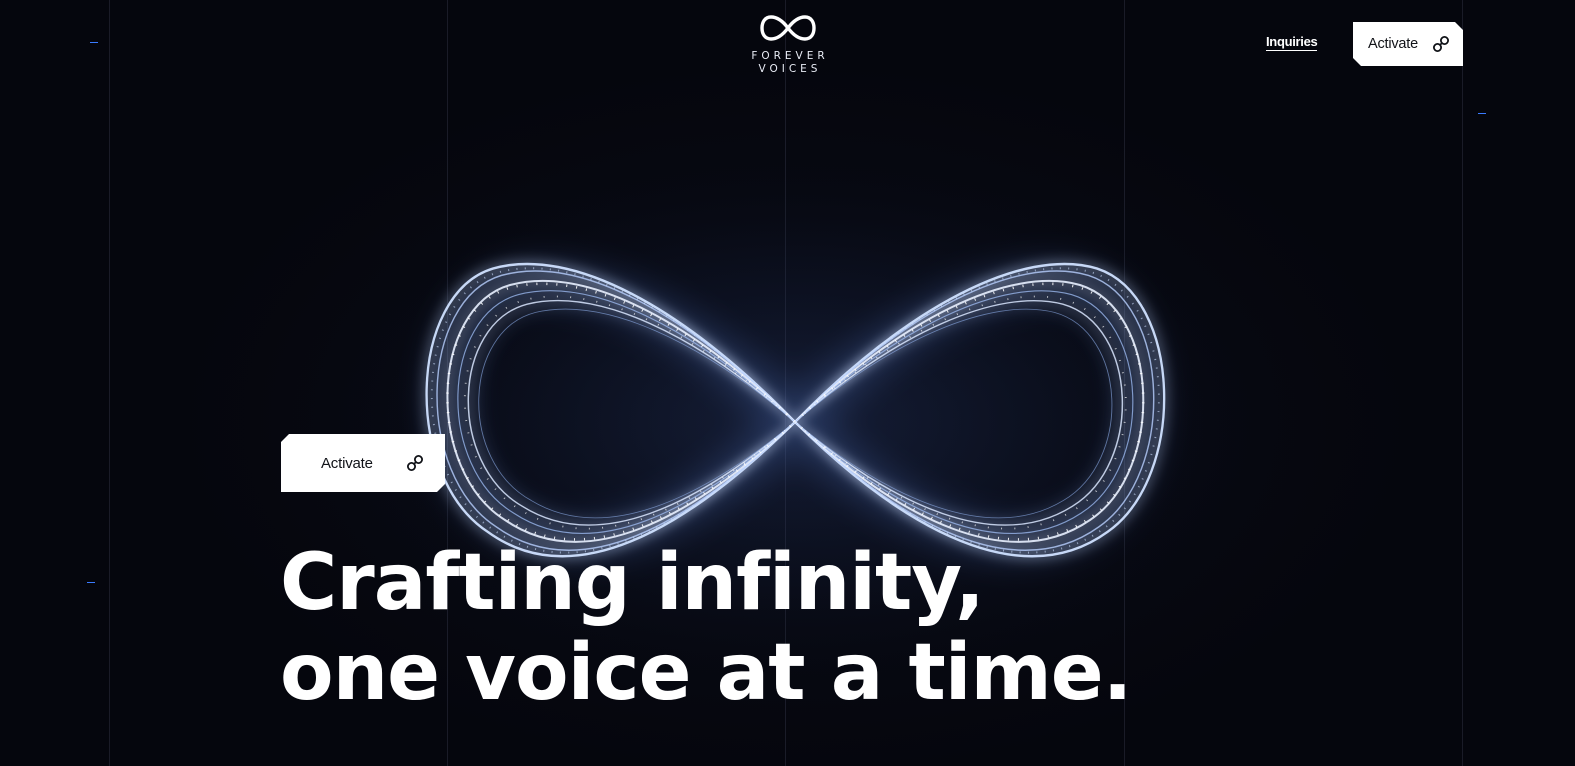  What do you see at coordinates (706, 673) in the screenshot?
I see `hero-headline-line2: one voice at a time.` at bounding box center [706, 673].